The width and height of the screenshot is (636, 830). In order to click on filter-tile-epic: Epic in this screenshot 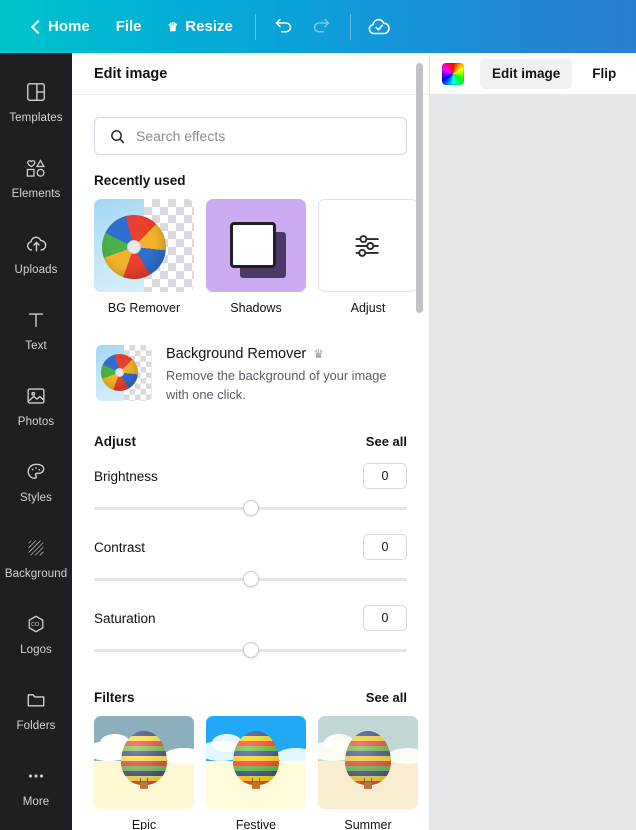, I will do `click(144, 773)`.